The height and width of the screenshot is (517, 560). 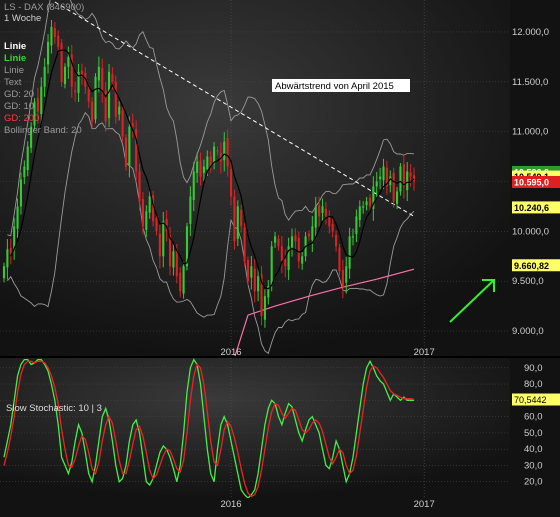 I want to click on stochastic-label: Slow Stochastic: 10 | 3, so click(x=54, y=408).